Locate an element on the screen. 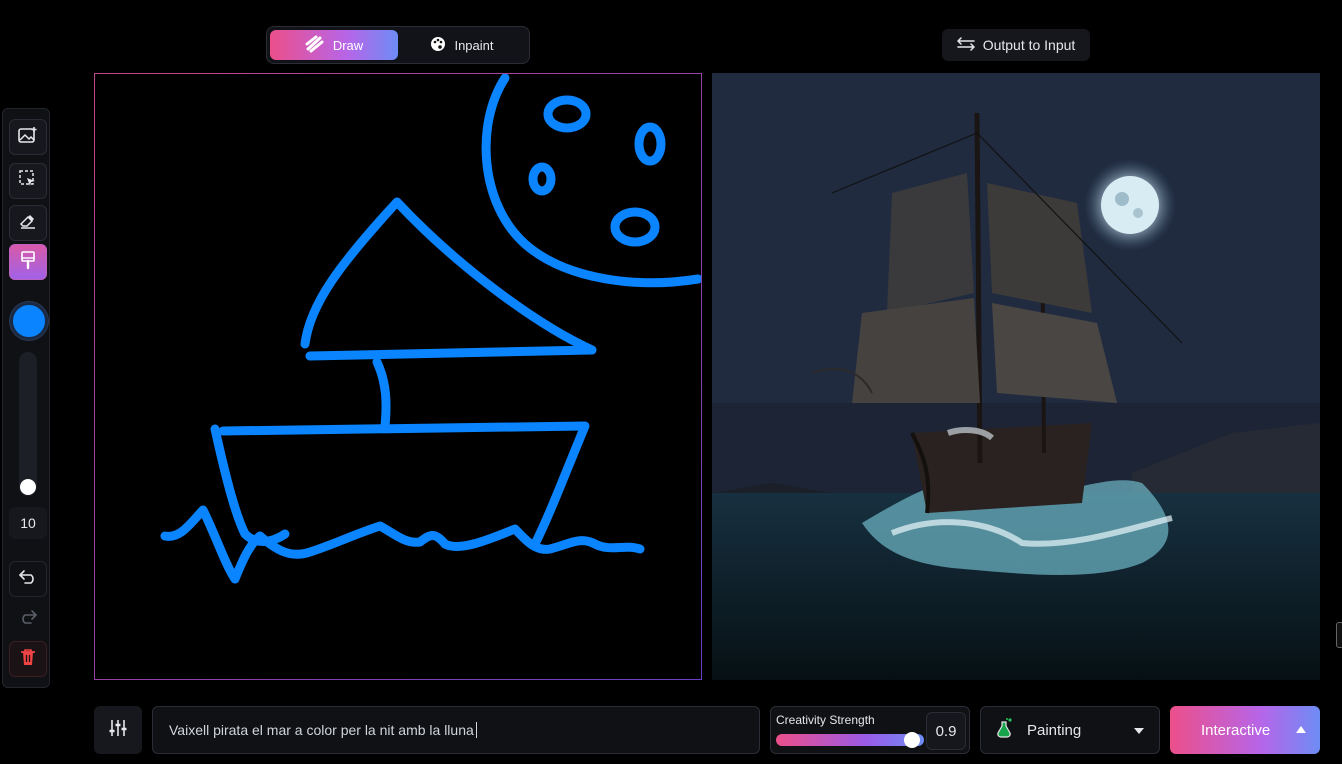 This screenshot has height=764, width=1342. interactive-generate-button: Interactive is located at coordinates (1245, 730).